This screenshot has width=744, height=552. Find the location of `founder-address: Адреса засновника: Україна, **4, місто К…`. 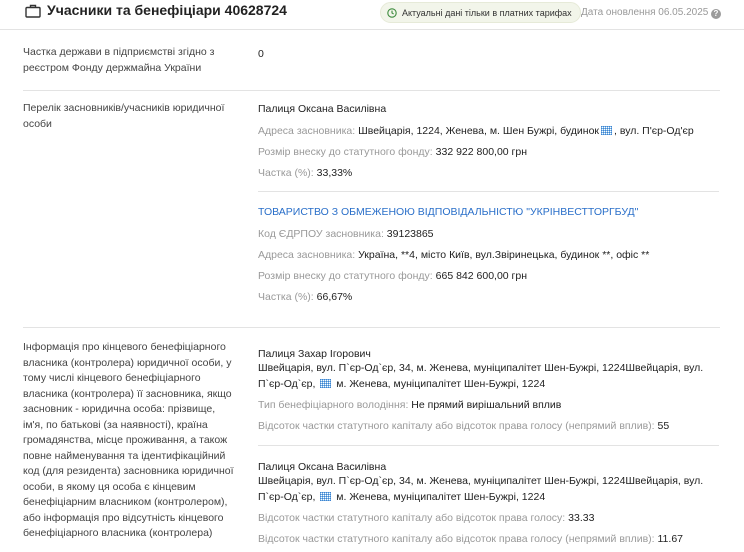

founder-address: Адреса засновника: Україна, **4, місто К… is located at coordinates (453, 255).